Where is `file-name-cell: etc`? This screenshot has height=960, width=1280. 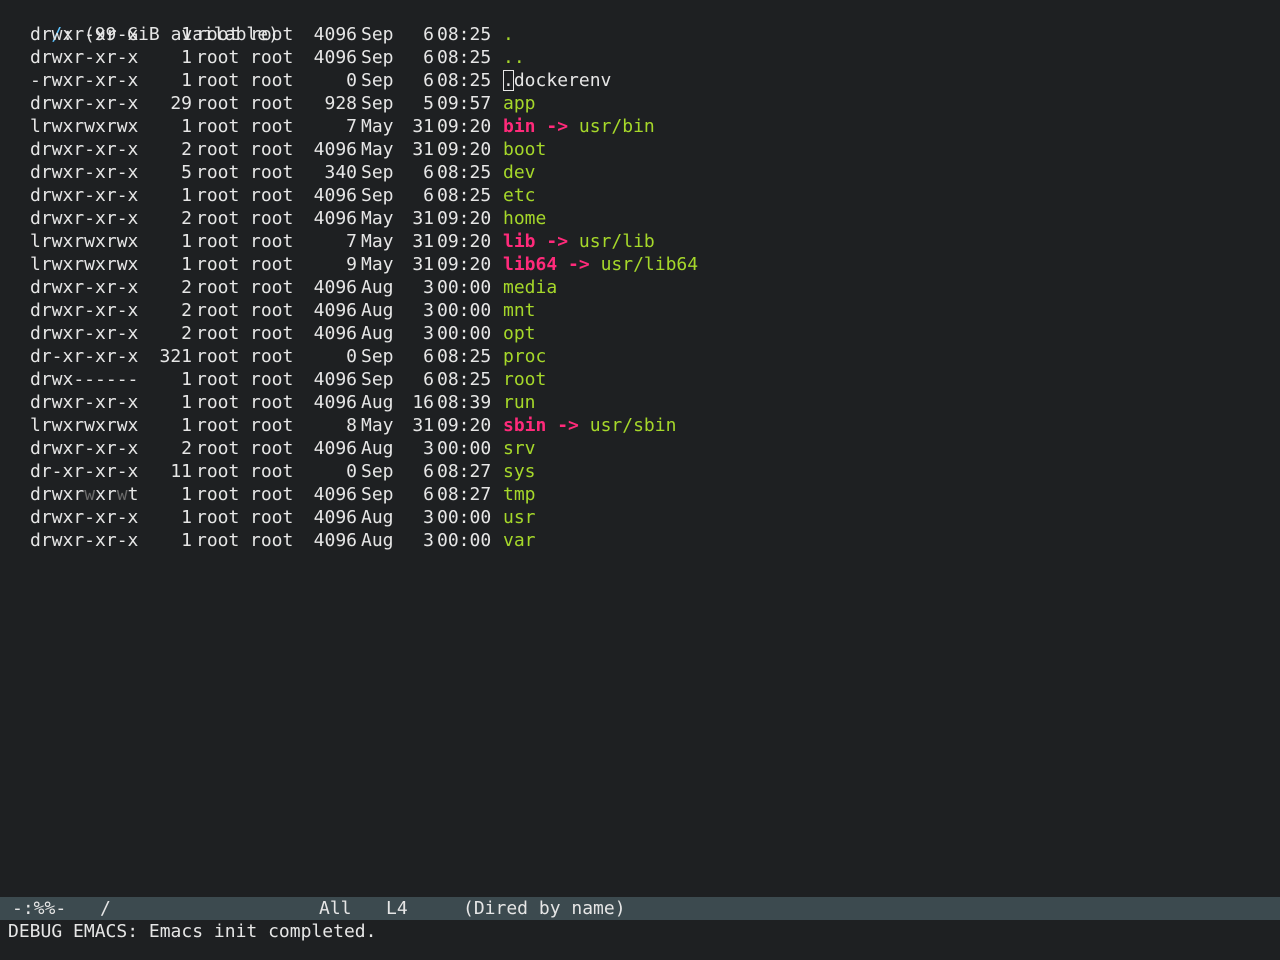
file-name-cell: etc is located at coordinates (519, 195).